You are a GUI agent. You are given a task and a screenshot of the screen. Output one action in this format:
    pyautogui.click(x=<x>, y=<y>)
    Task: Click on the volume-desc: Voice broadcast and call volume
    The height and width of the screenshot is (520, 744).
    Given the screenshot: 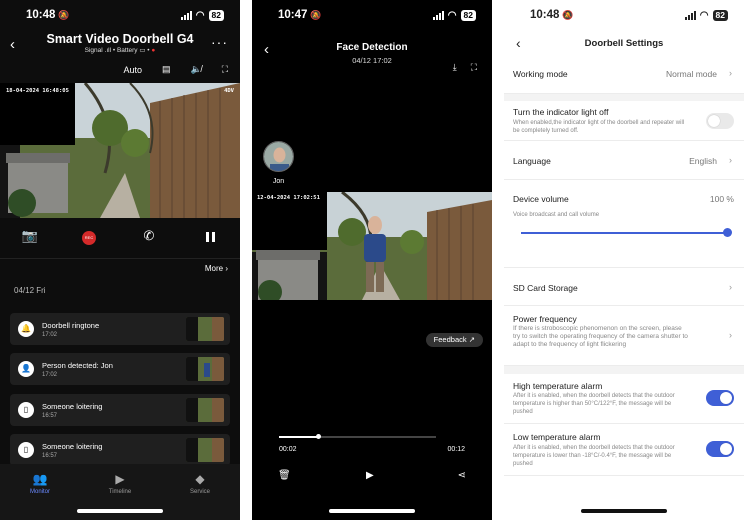 What is the action you would take?
    pyautogui.click(x=556, y=215)
    